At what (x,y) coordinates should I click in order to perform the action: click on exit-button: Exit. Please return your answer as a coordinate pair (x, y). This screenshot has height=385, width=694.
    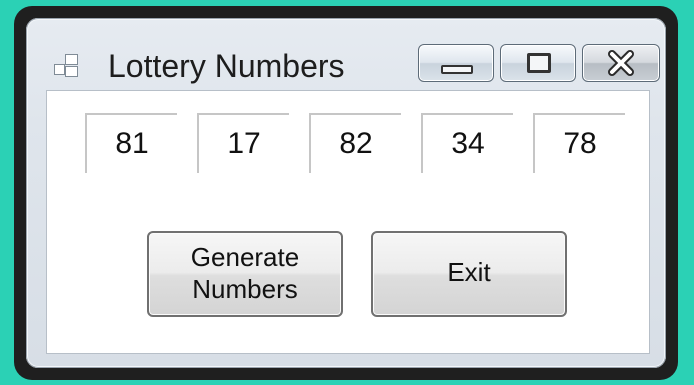
    Looking at the image, I should click on (469, 274).